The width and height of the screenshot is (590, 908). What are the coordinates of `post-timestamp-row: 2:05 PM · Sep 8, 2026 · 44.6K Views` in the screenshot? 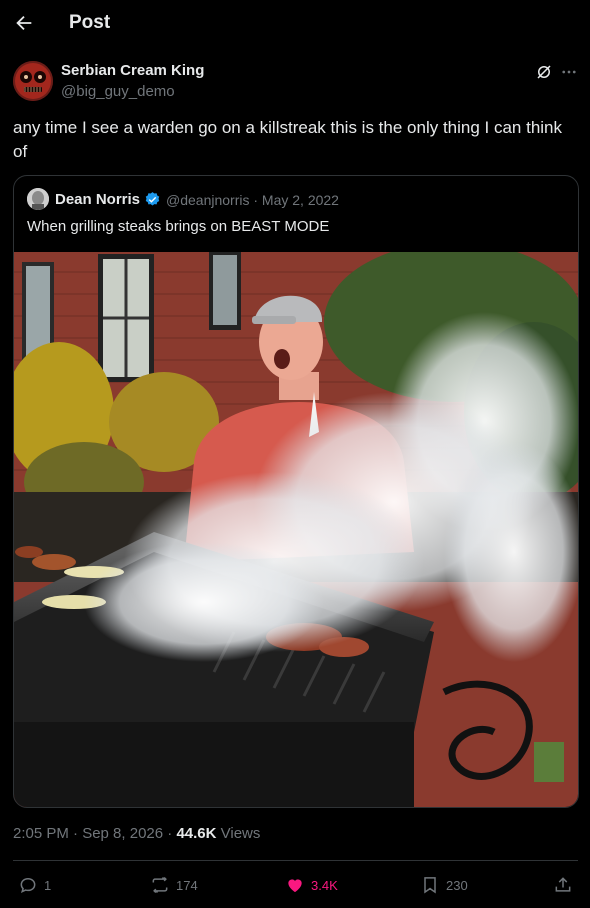 It's located at (136, 833).